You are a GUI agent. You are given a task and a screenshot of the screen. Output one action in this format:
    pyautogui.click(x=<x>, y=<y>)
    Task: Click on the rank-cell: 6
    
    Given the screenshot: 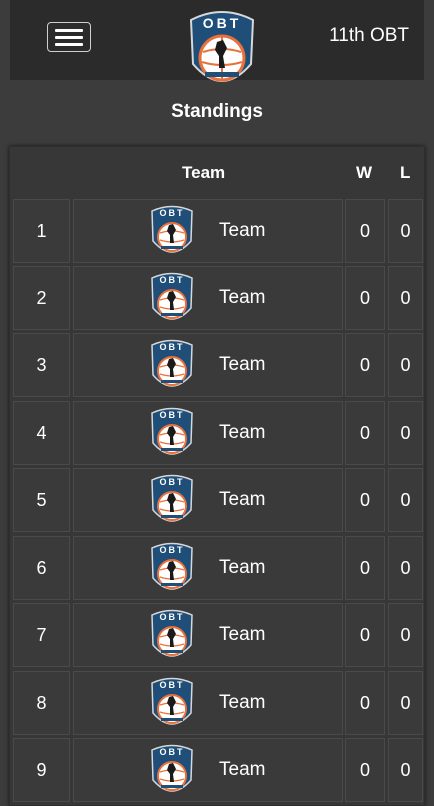 What is the action you would take?
    pyautogui.click(x=41, y=568)
    